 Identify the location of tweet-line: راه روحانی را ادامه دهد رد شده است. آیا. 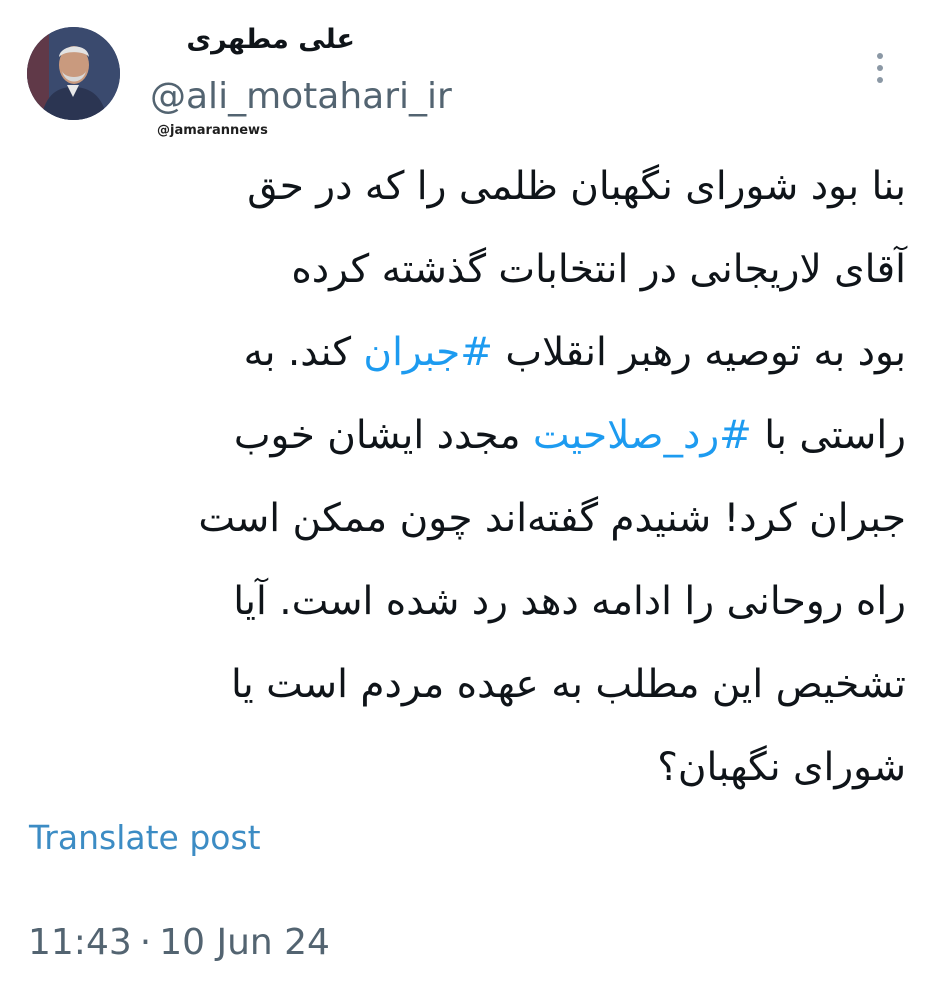
(467, 601).